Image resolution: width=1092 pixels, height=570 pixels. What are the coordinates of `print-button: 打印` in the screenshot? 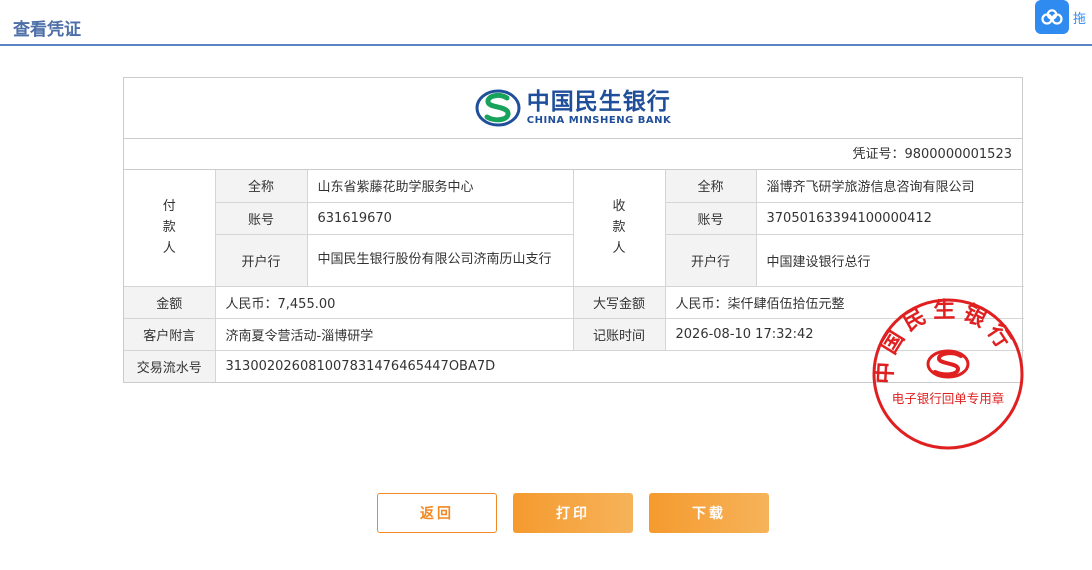 It's located at (573, 513).